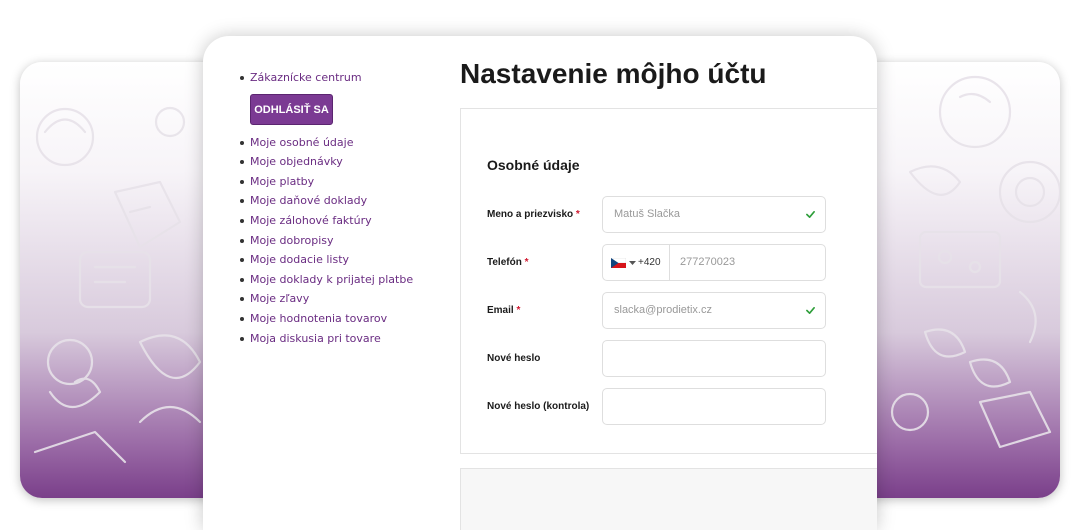 The image size is (1080, 530). What do you see at coordinates (282, 181) in the screenshot?
I see `sidebar-item-label: Moje platby` at bounding box center [282, 181].